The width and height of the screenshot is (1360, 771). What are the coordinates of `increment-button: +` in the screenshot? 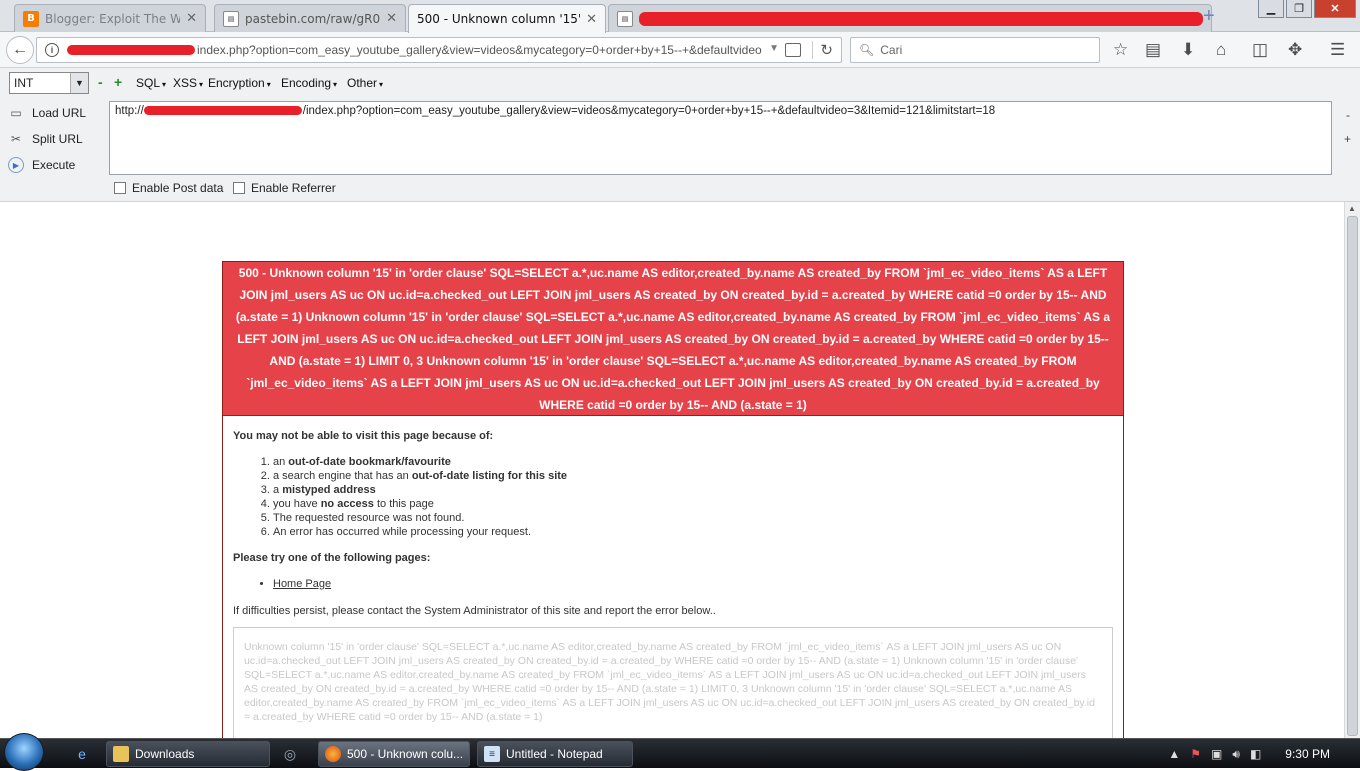 It's located at (118, 82).